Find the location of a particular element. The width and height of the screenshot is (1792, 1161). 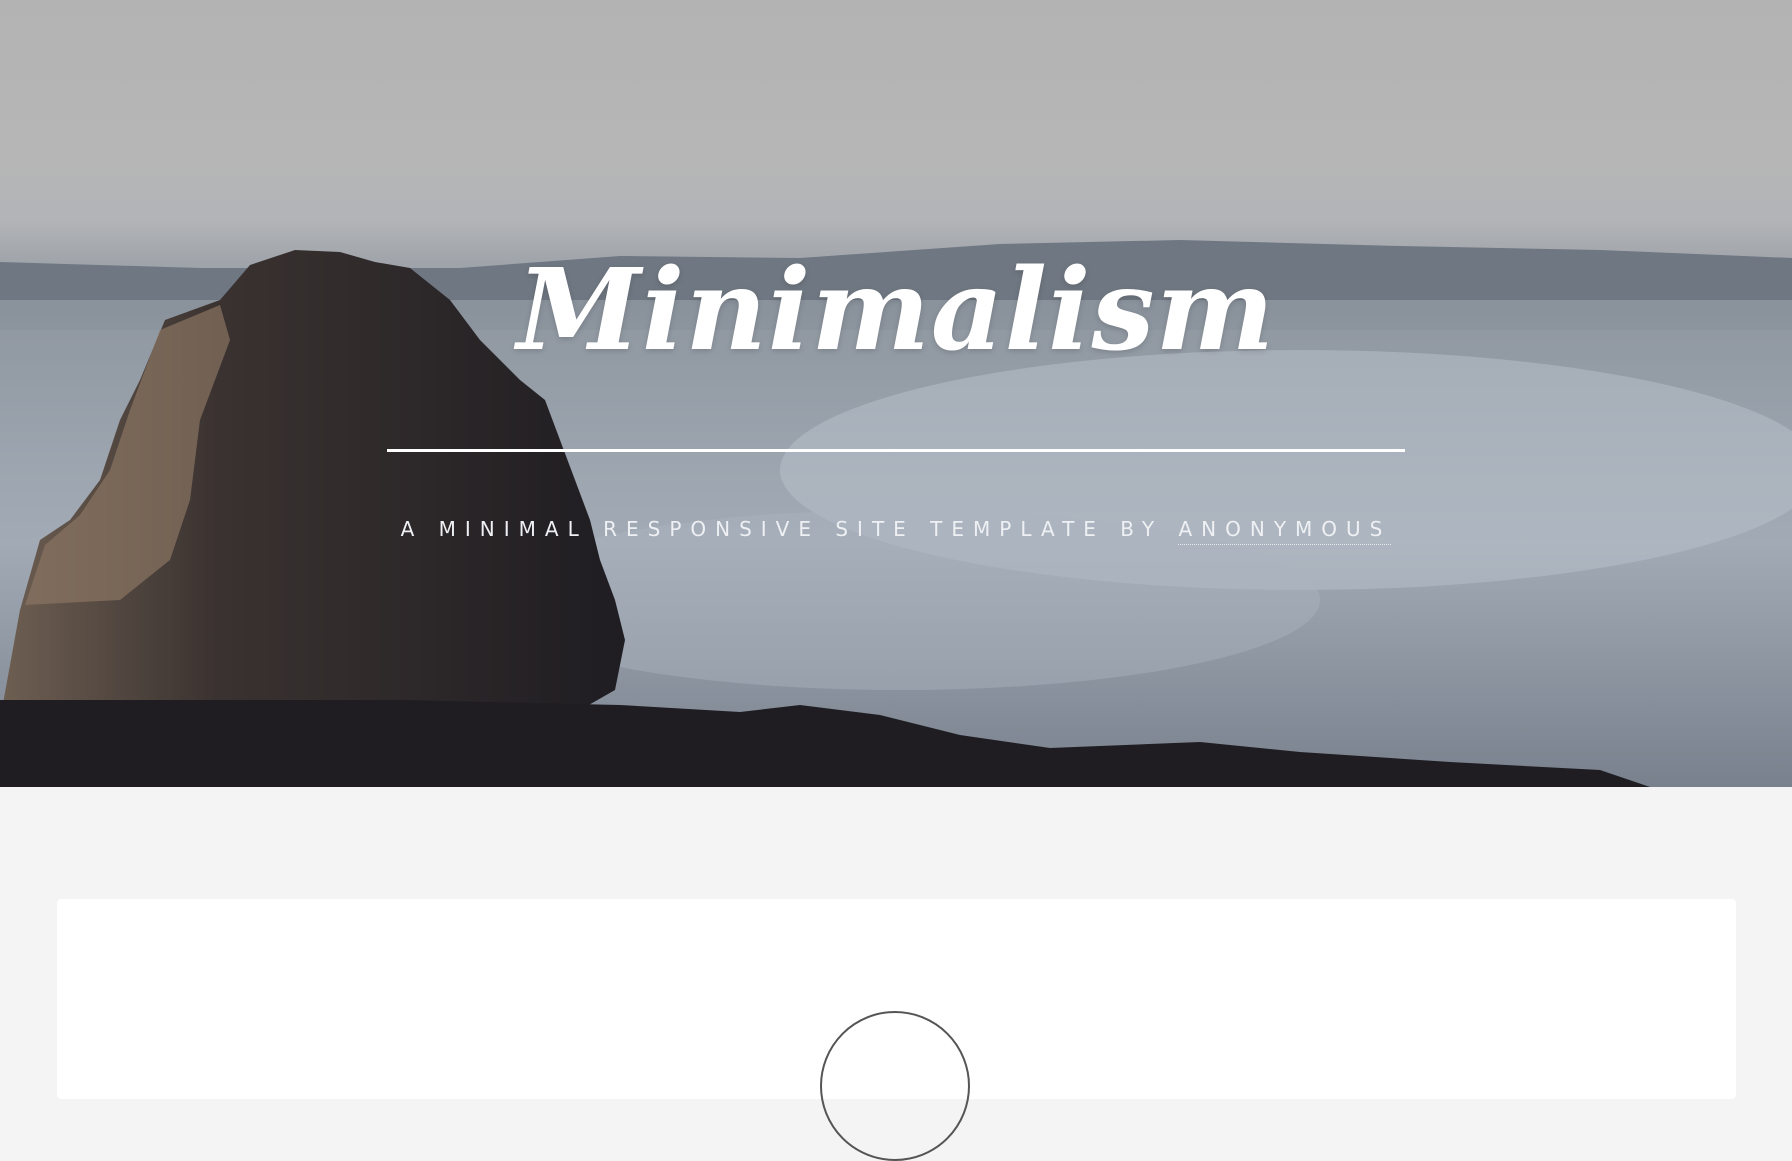

hero-subtitle-text: A minimal responsive site template by is located at coordinates (789, 529).